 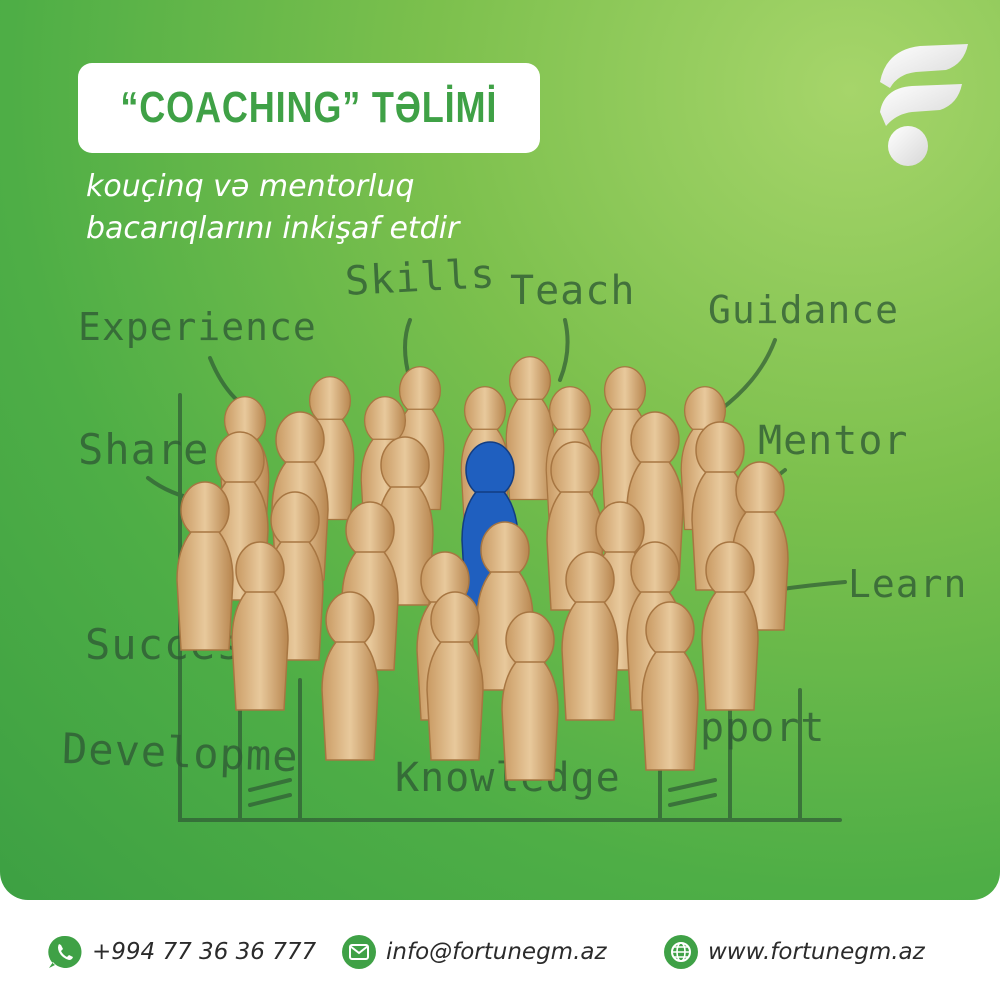 I want to click on contact-email: info@fortunegm.az, so click(x=473, y=952).